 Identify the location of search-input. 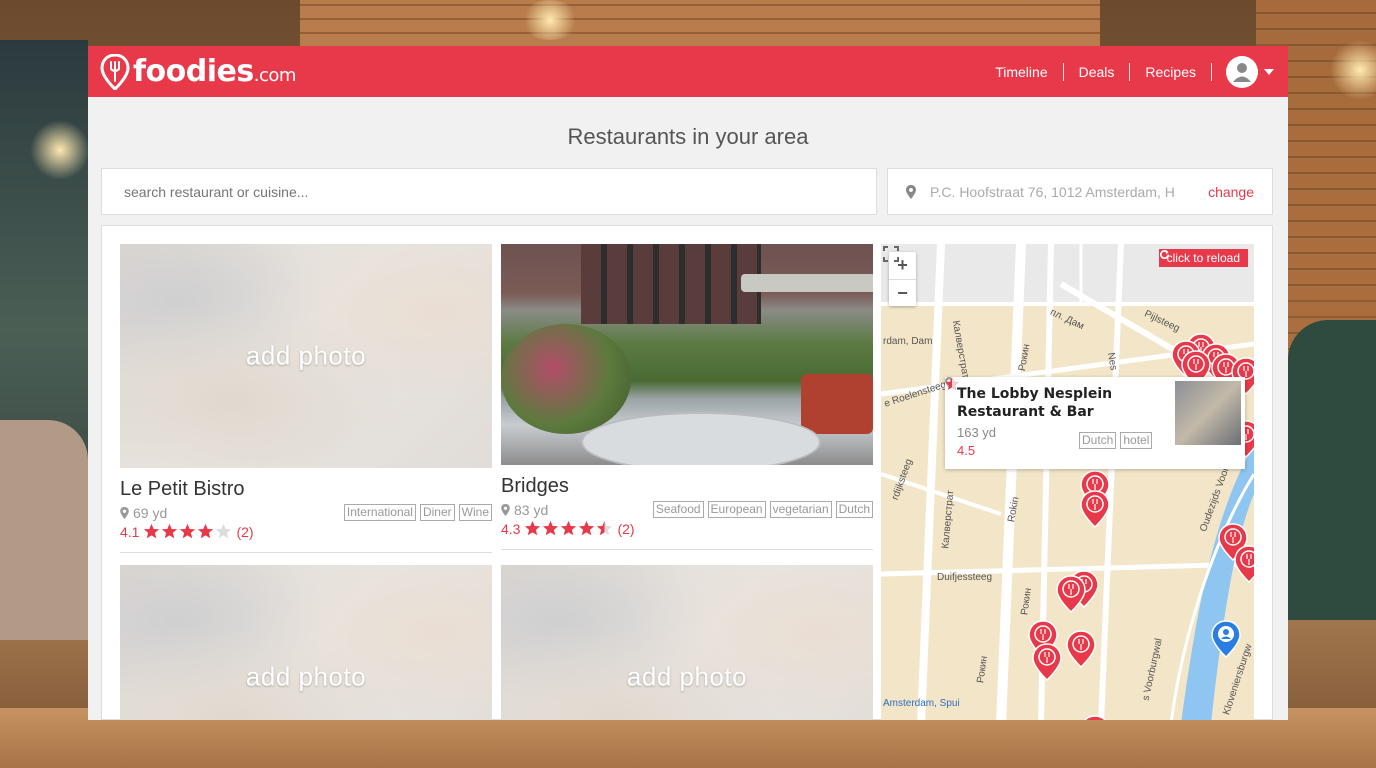
(500, 191).